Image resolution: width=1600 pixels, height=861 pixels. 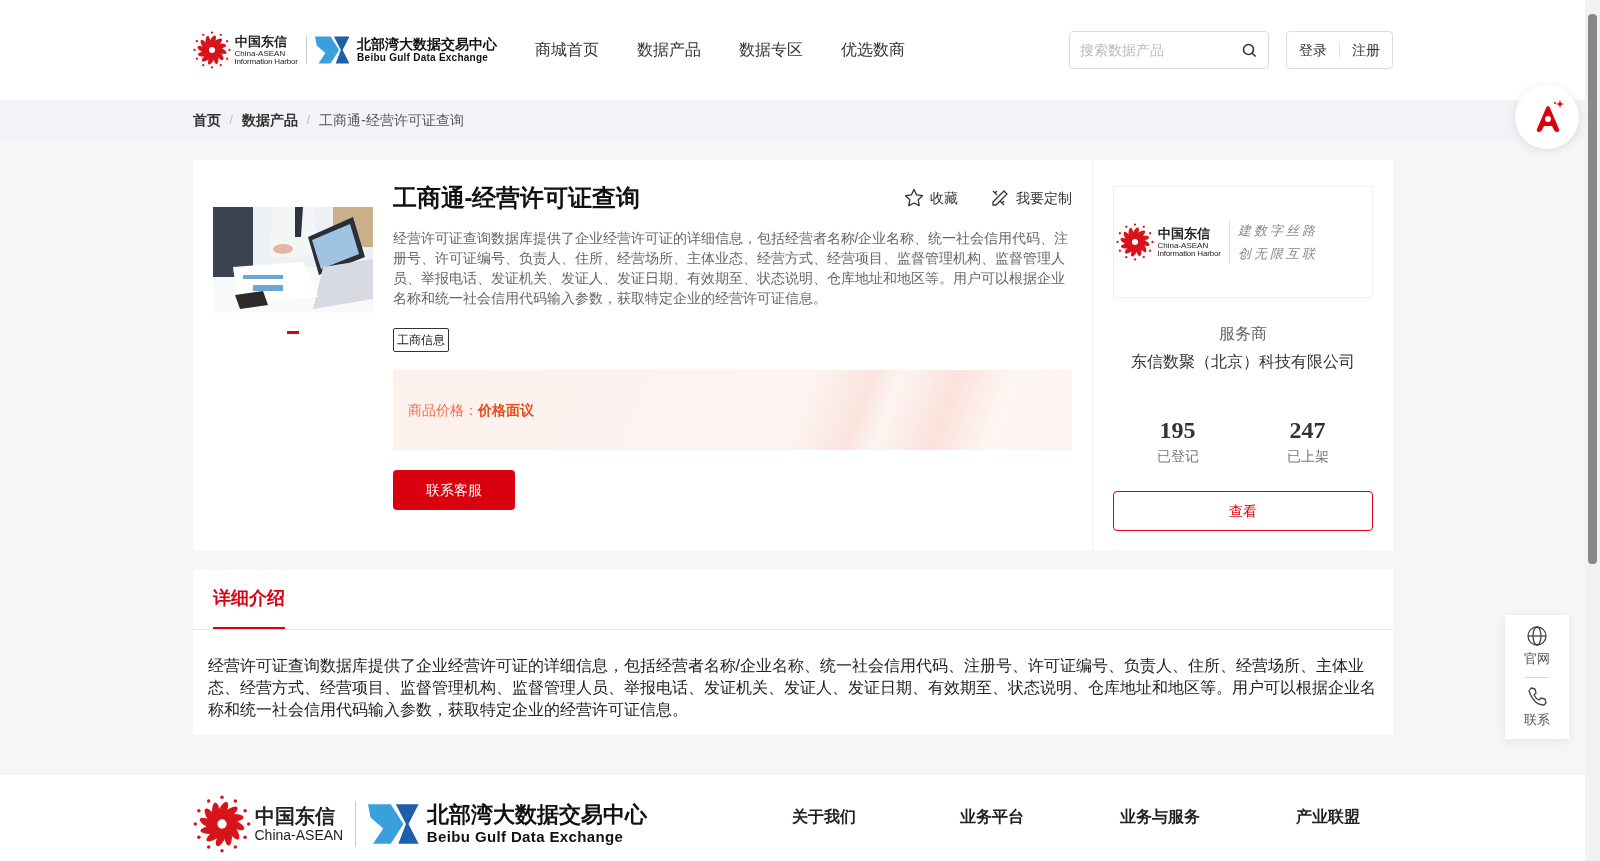 What do you see at coordinates (1242, 362) in the screenshot?
I see `provider-name: 东信数聚（北京）科技有限公司` at bounding box center [1242, 362].